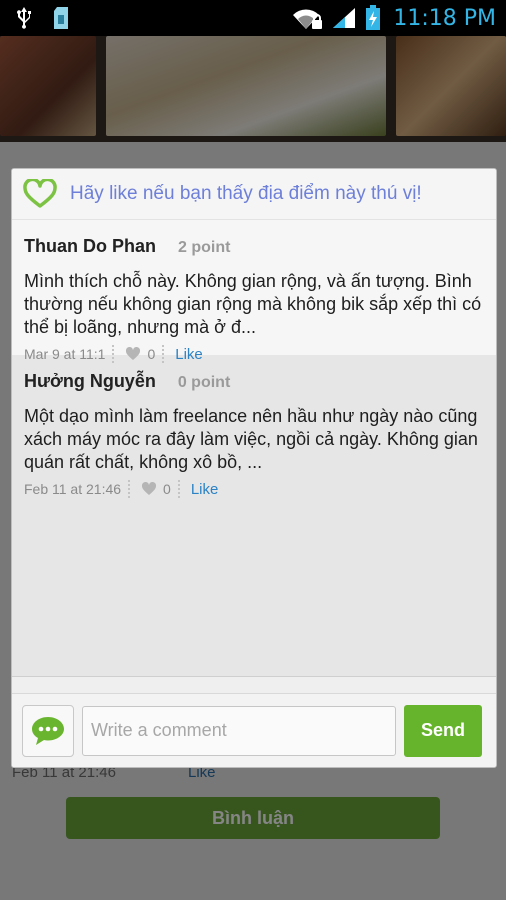  Describe the element at coordinates (239, 730) in the screenshot. I see `comment-input` at that location.